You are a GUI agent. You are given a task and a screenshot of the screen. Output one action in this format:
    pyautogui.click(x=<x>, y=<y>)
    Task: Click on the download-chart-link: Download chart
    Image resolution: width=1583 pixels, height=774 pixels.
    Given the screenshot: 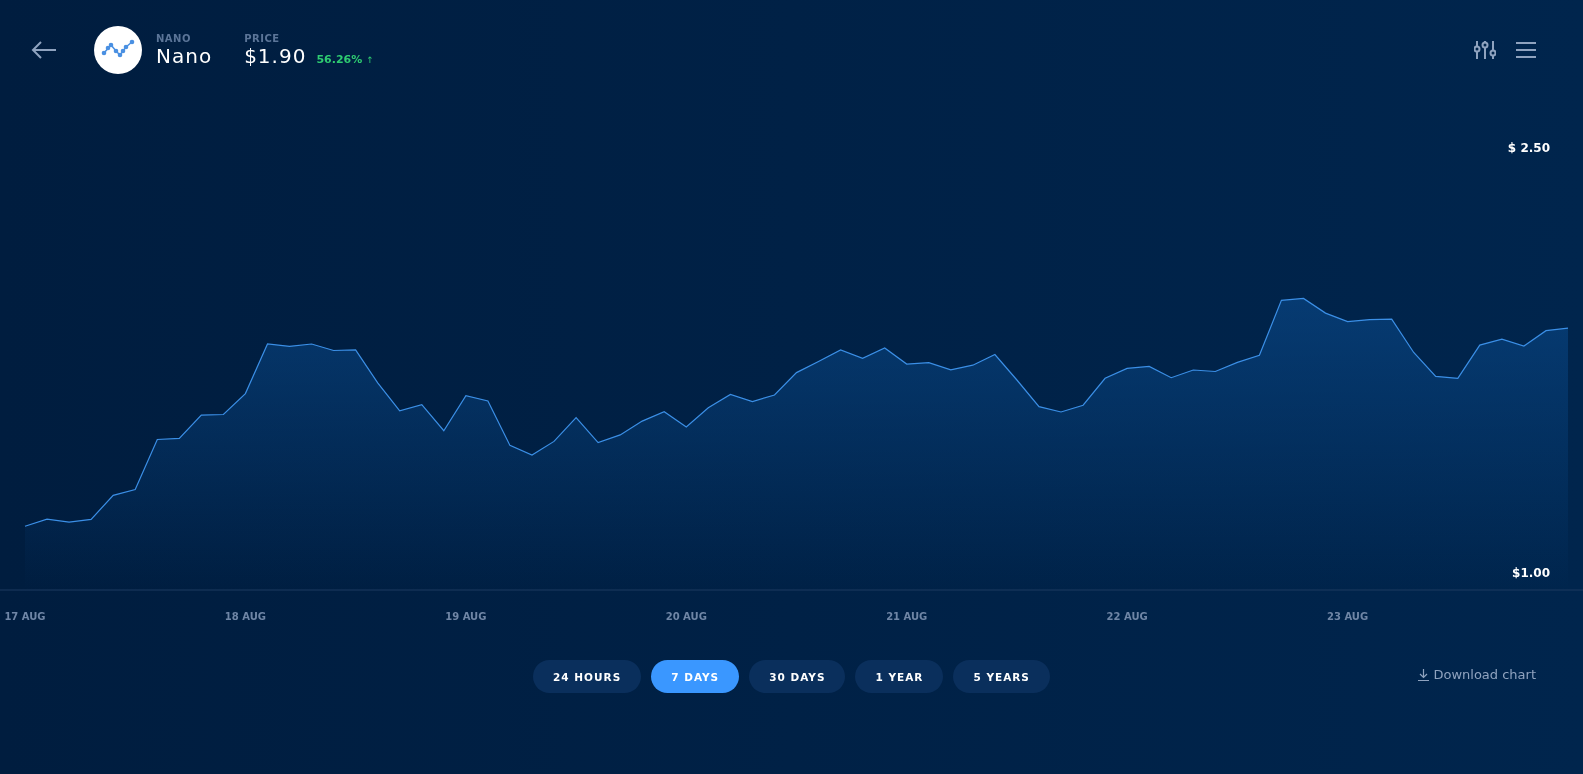 What is the action you would take?
    pyautogui.click(x=1477, y=674)
    